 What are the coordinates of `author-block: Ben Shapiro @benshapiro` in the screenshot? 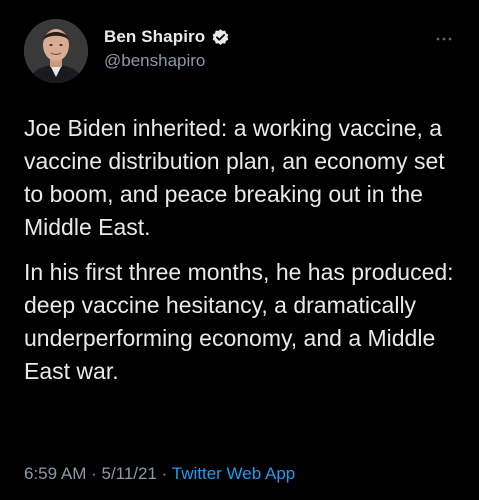 It's located at (167, 48).